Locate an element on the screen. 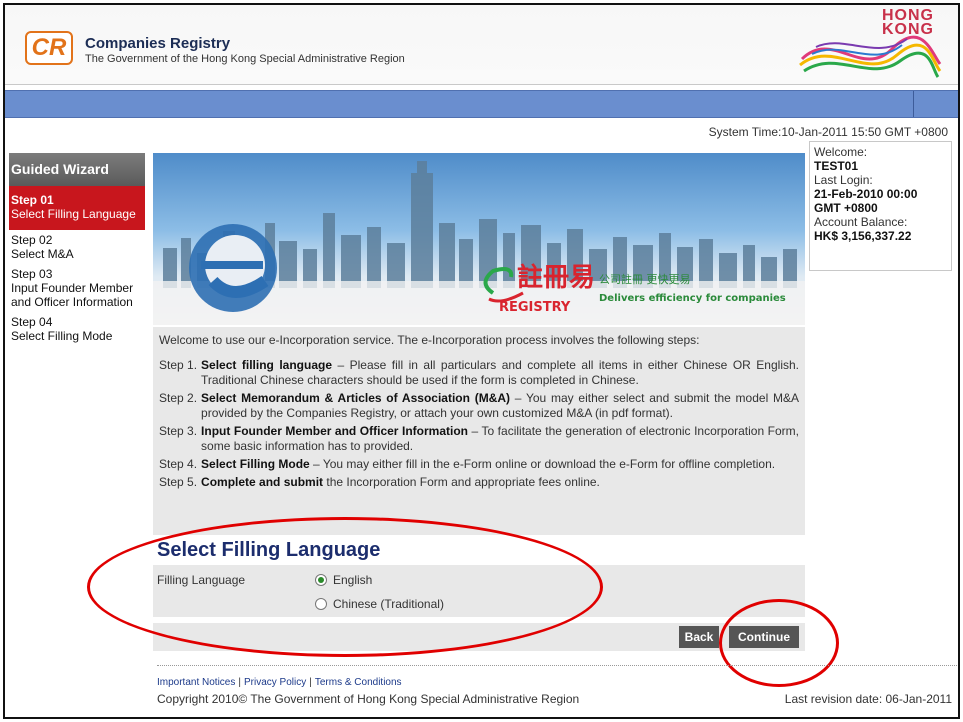 The image size is (963, 722). intro-step-label: Step 2. is located at coordinates (178, 398).